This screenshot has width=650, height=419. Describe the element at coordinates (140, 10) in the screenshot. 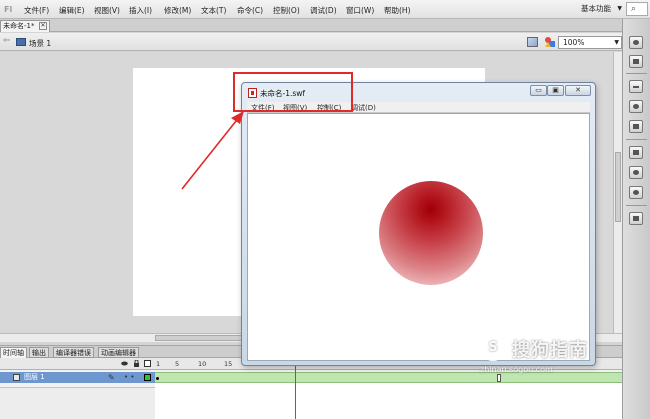

I see `menu-insert: 插入(I)` at that location.